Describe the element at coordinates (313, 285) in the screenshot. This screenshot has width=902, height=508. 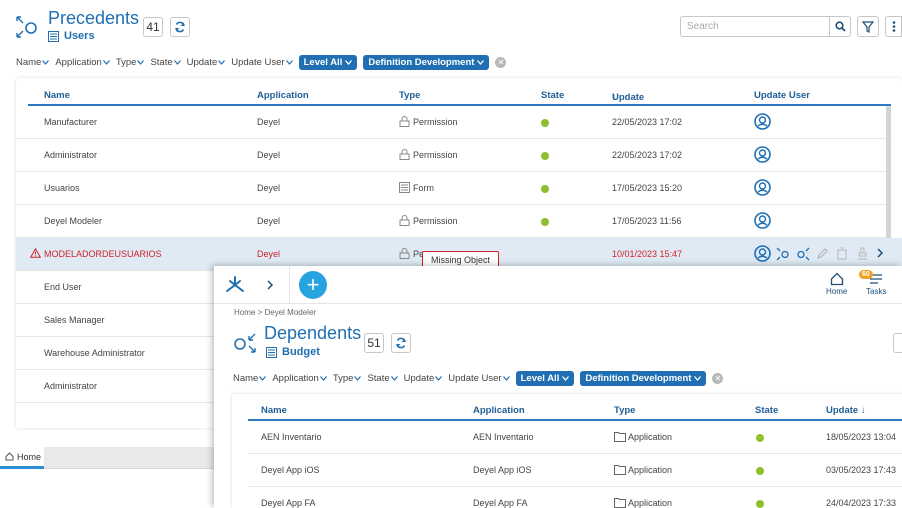
I see `add-button: +` at that location.